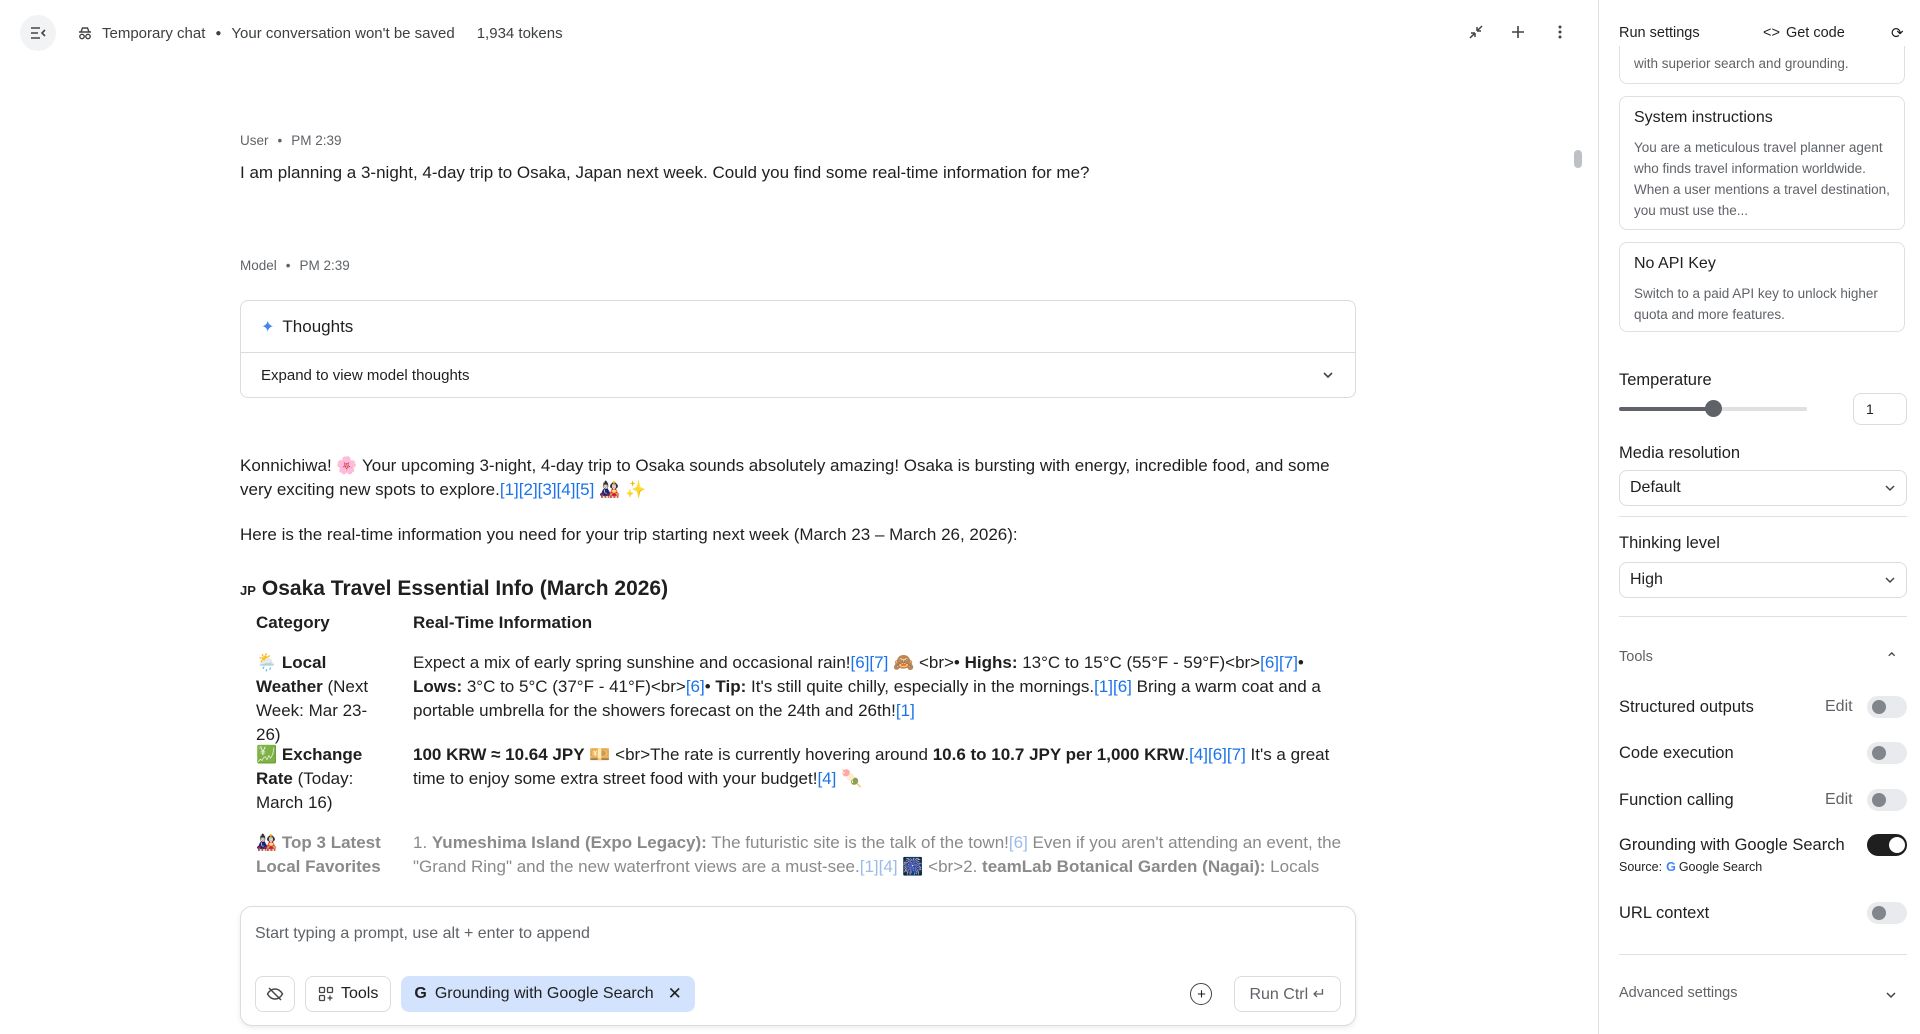  I want to click on add-circle-icon: +, so click(1201, 994).